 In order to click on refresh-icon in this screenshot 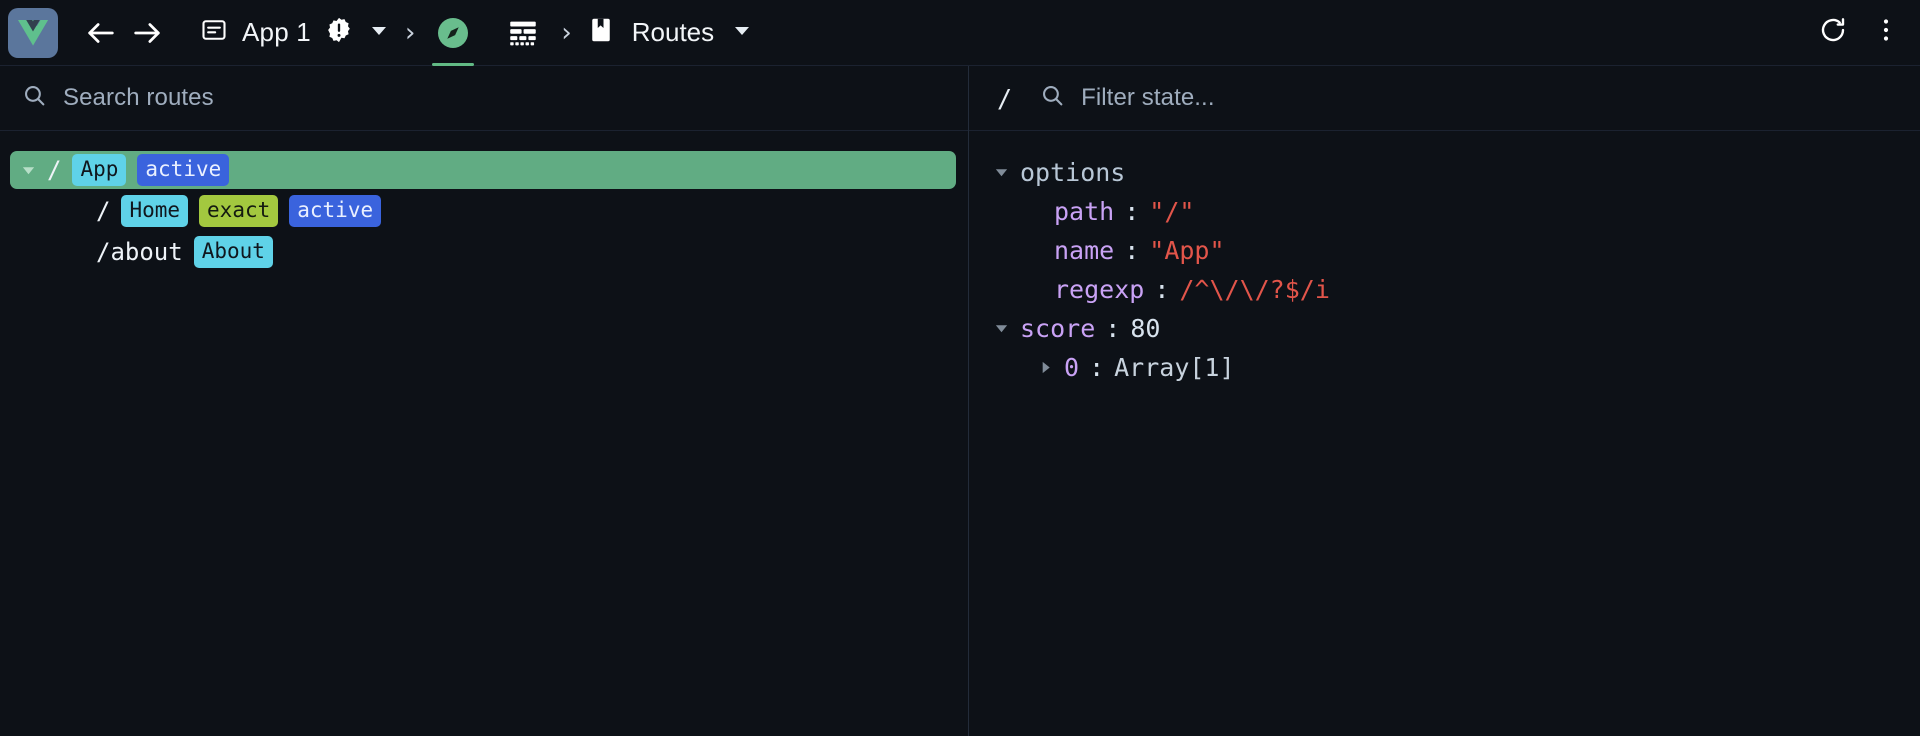, I will do `click(1833, 32)`.